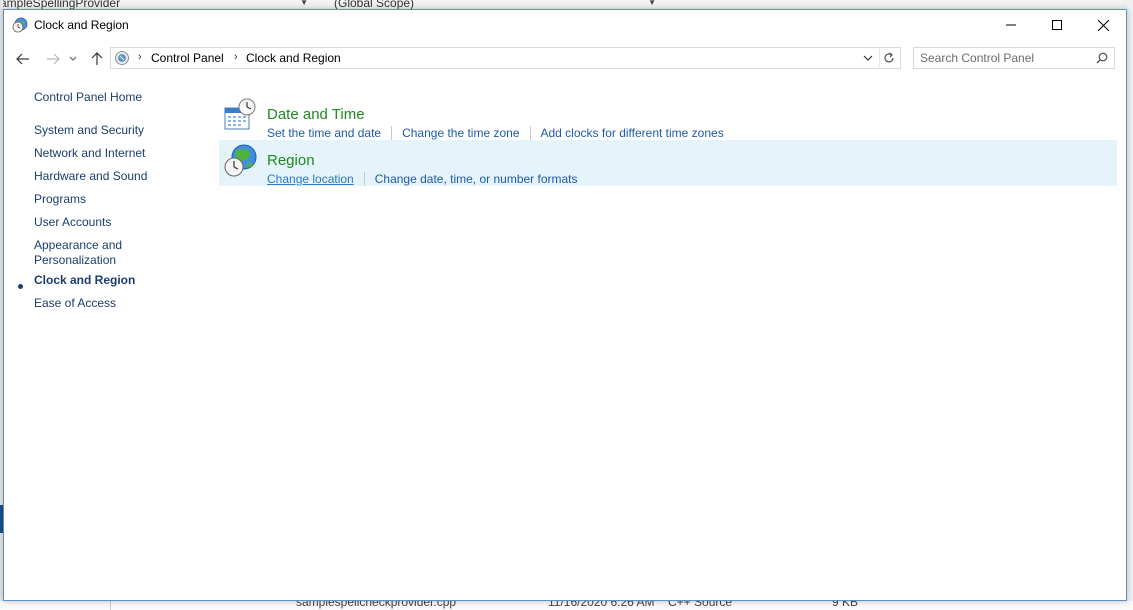 The image size is (1133, 610). I want to click on up-button, so click(97, 59).